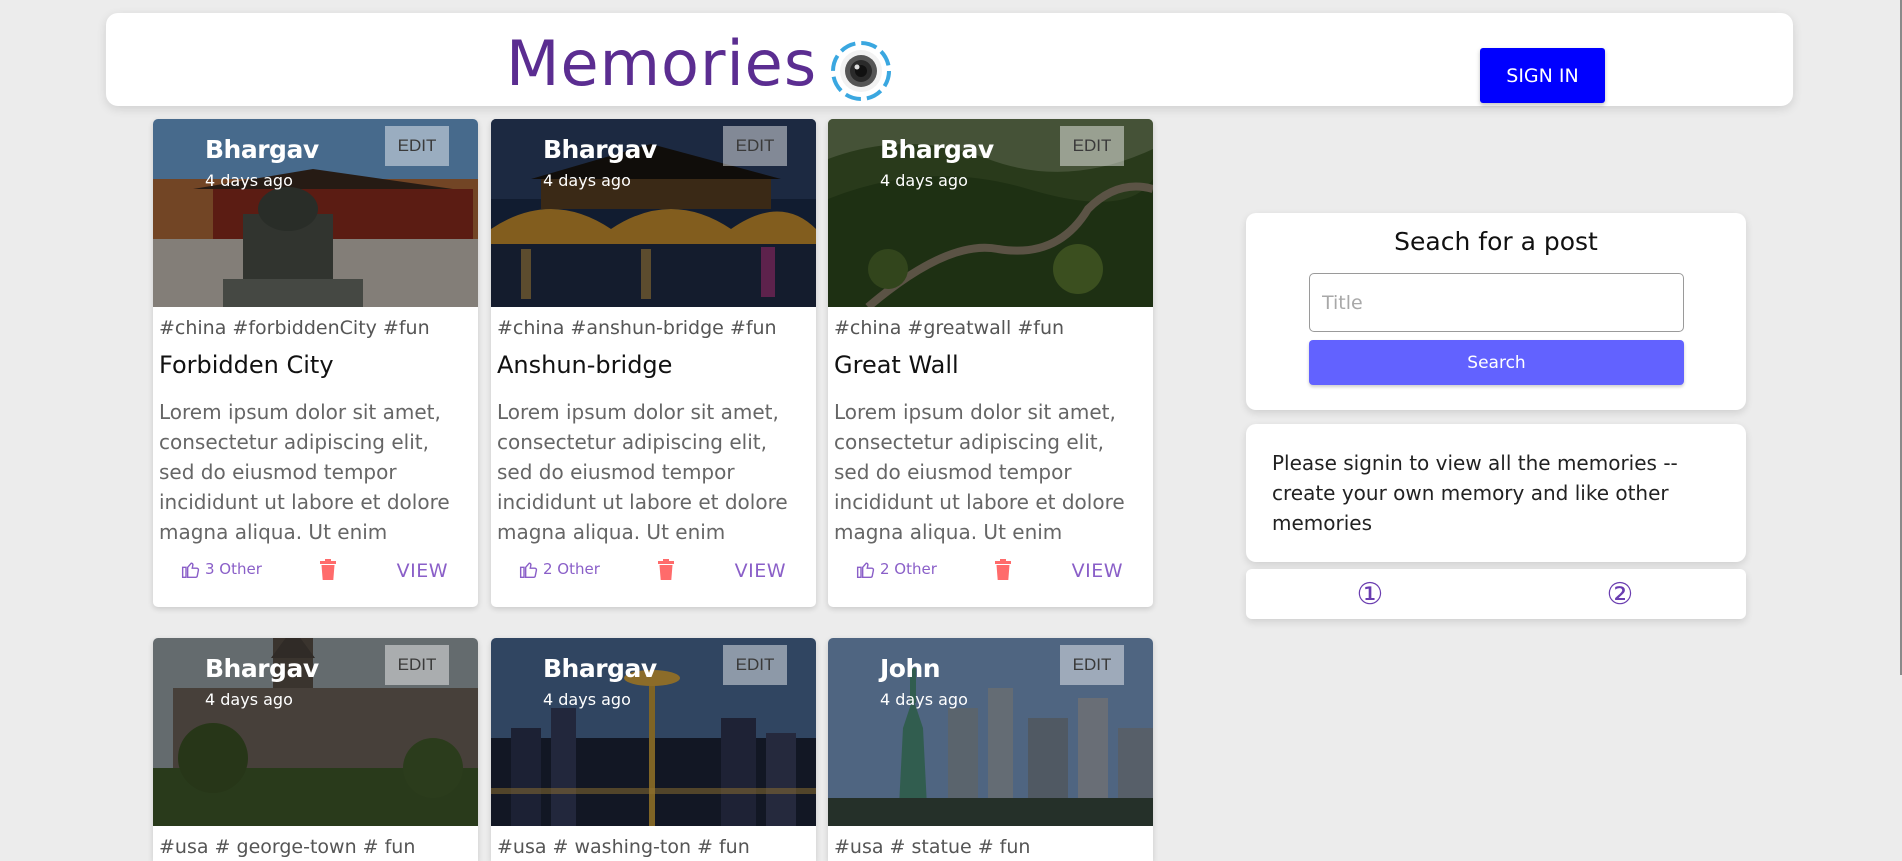 The height and width of the screenshot is (861, 1902). I want to click on like-count: 3 Other, so click(233, 569).